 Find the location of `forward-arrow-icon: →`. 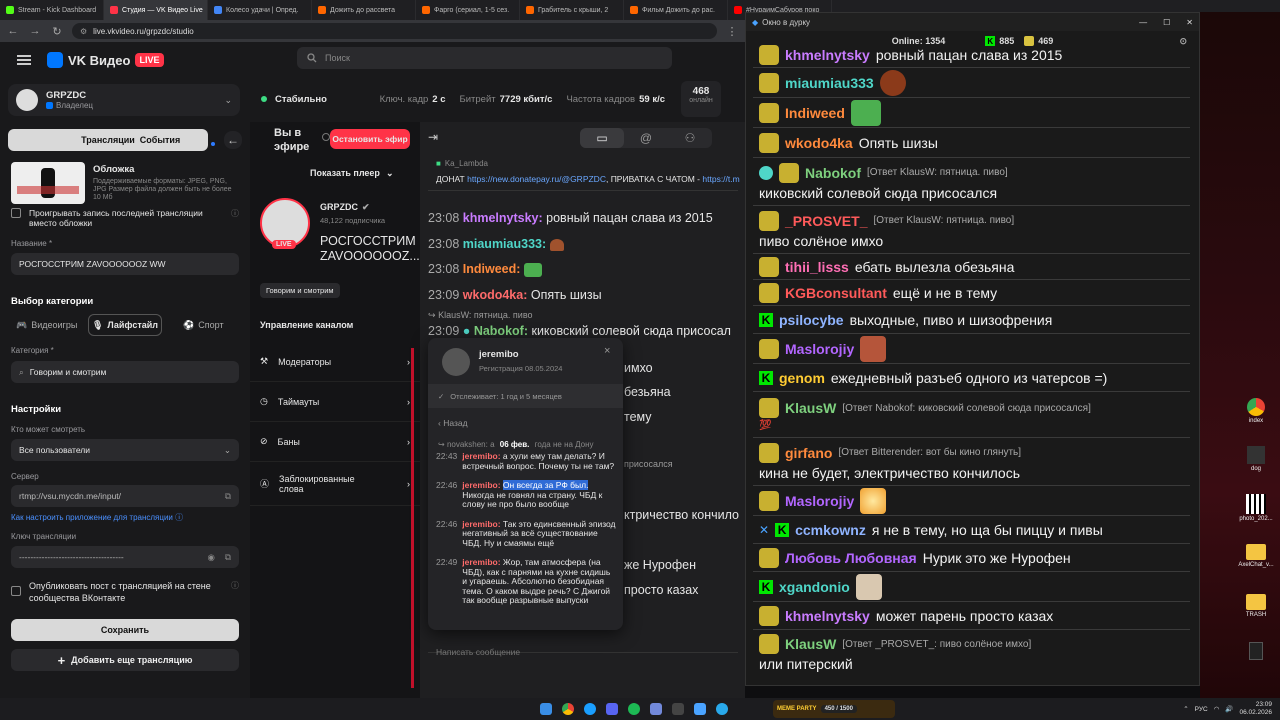

forward-arrow-icon: → is located at coordinates (35, 31).